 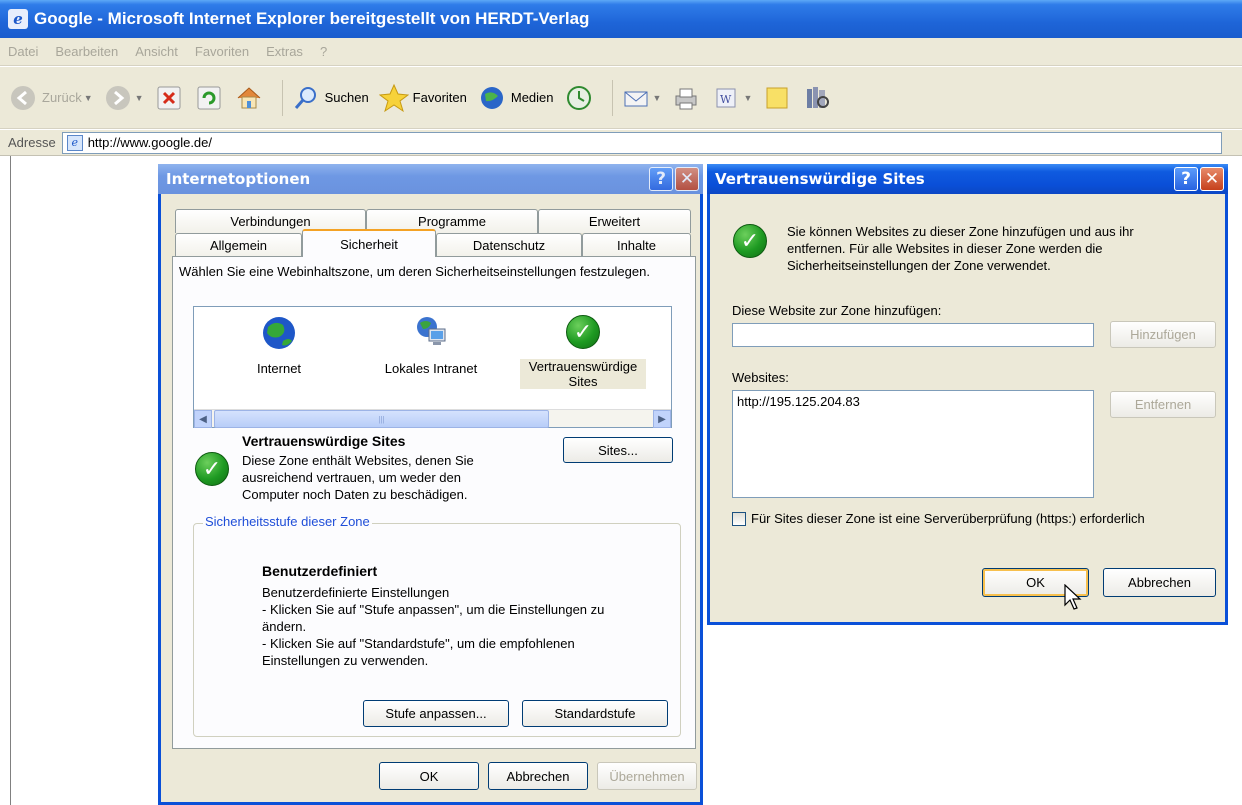 I want to click on zone-horizontal-scrollbar: ◀ ||| ▶, so click(x=432, y=418).